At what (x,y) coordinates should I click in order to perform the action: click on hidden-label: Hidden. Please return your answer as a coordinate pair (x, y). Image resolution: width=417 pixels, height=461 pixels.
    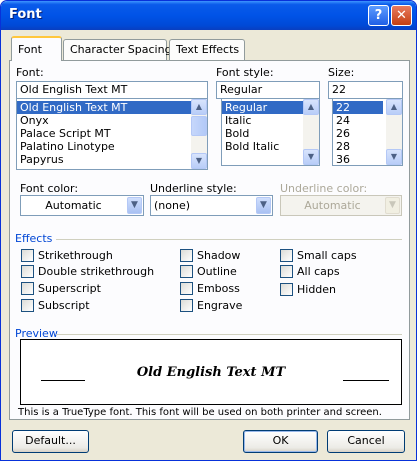
    Looking at the image, I should click on (317, 289).